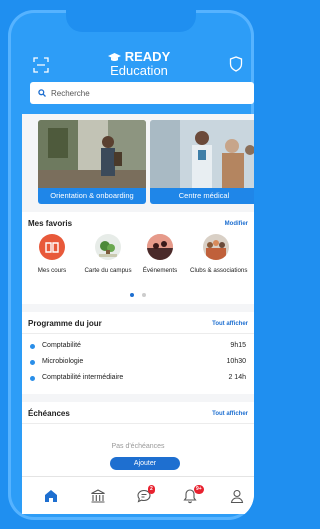  Describe the element at coordinates (236, 224) in the screenshot. I see `edit-favorites-link: Modifier` at that location.